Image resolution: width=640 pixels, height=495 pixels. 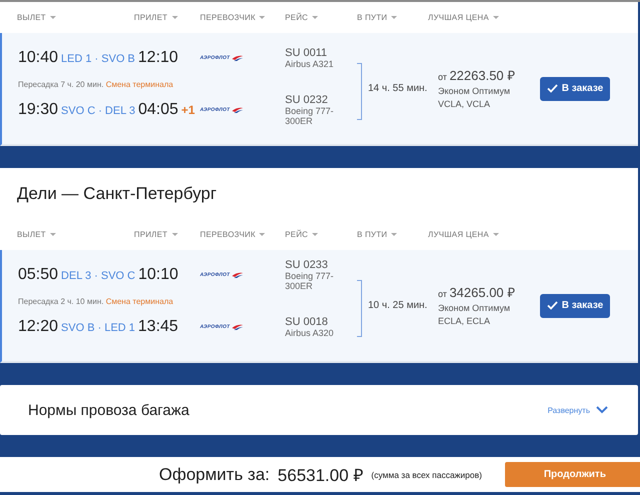 I want to click on airport-codes: SVO C · DEL 3, so click(x=98, y=111).